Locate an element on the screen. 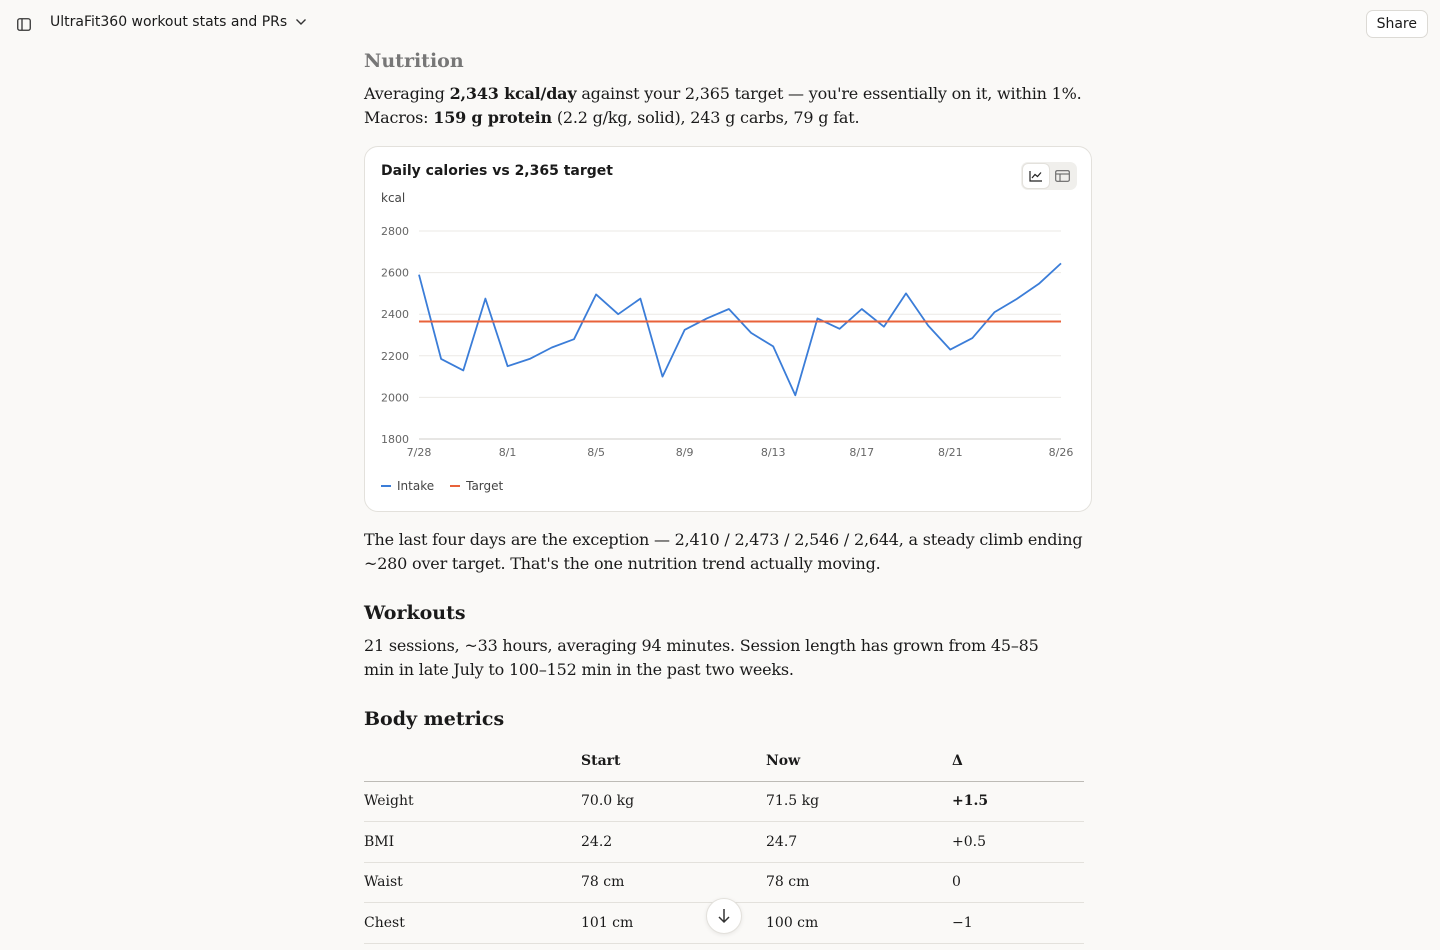 Image resolution: width=1440 pixels, height=950 pixels. legend-item-target: Target is located at coordinates (476, 486).